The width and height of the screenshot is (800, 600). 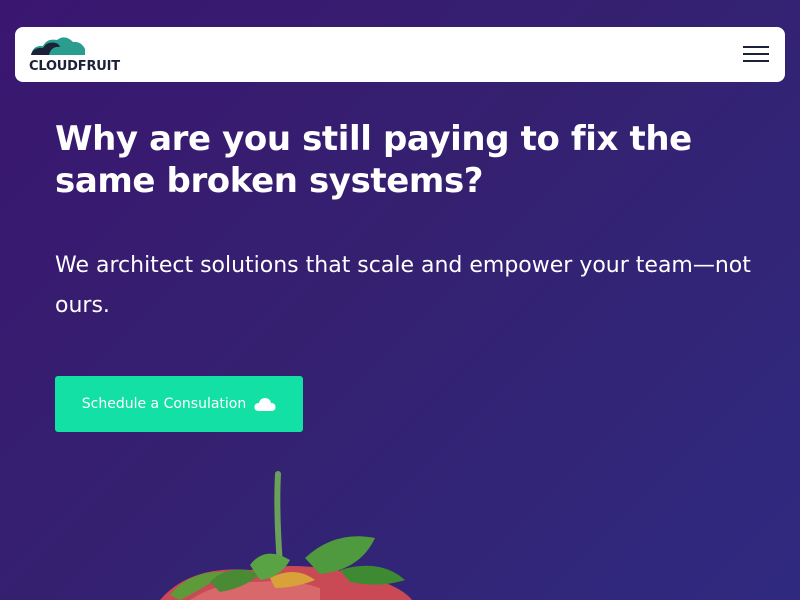 What do you see at coordinates (58, 46) in the screenshot?
I see `cloud-logo-icon` at bounding box center [58, 46].